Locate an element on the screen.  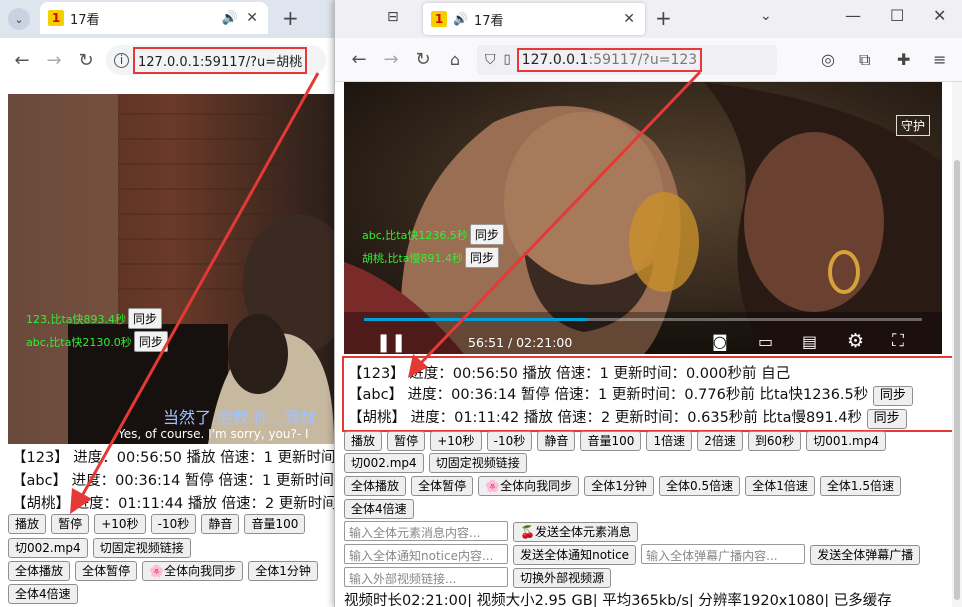
subtitle-en: Yes, of course. I'm sorry, you?- I is located at coordinates (213, 434).